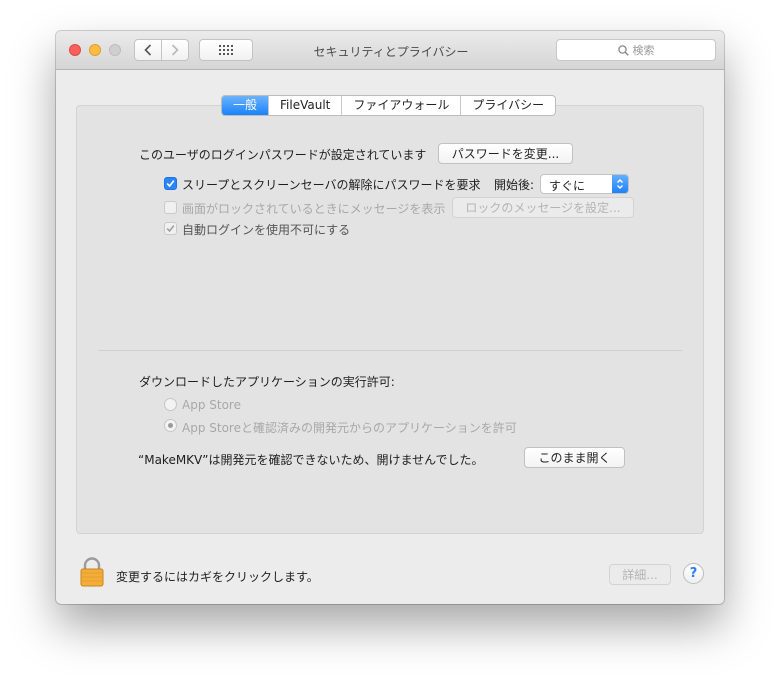 Image resolution: width=780 pixels, height=685 pixels. I want to click on search-placeholder: 検索, so click(643, 50).